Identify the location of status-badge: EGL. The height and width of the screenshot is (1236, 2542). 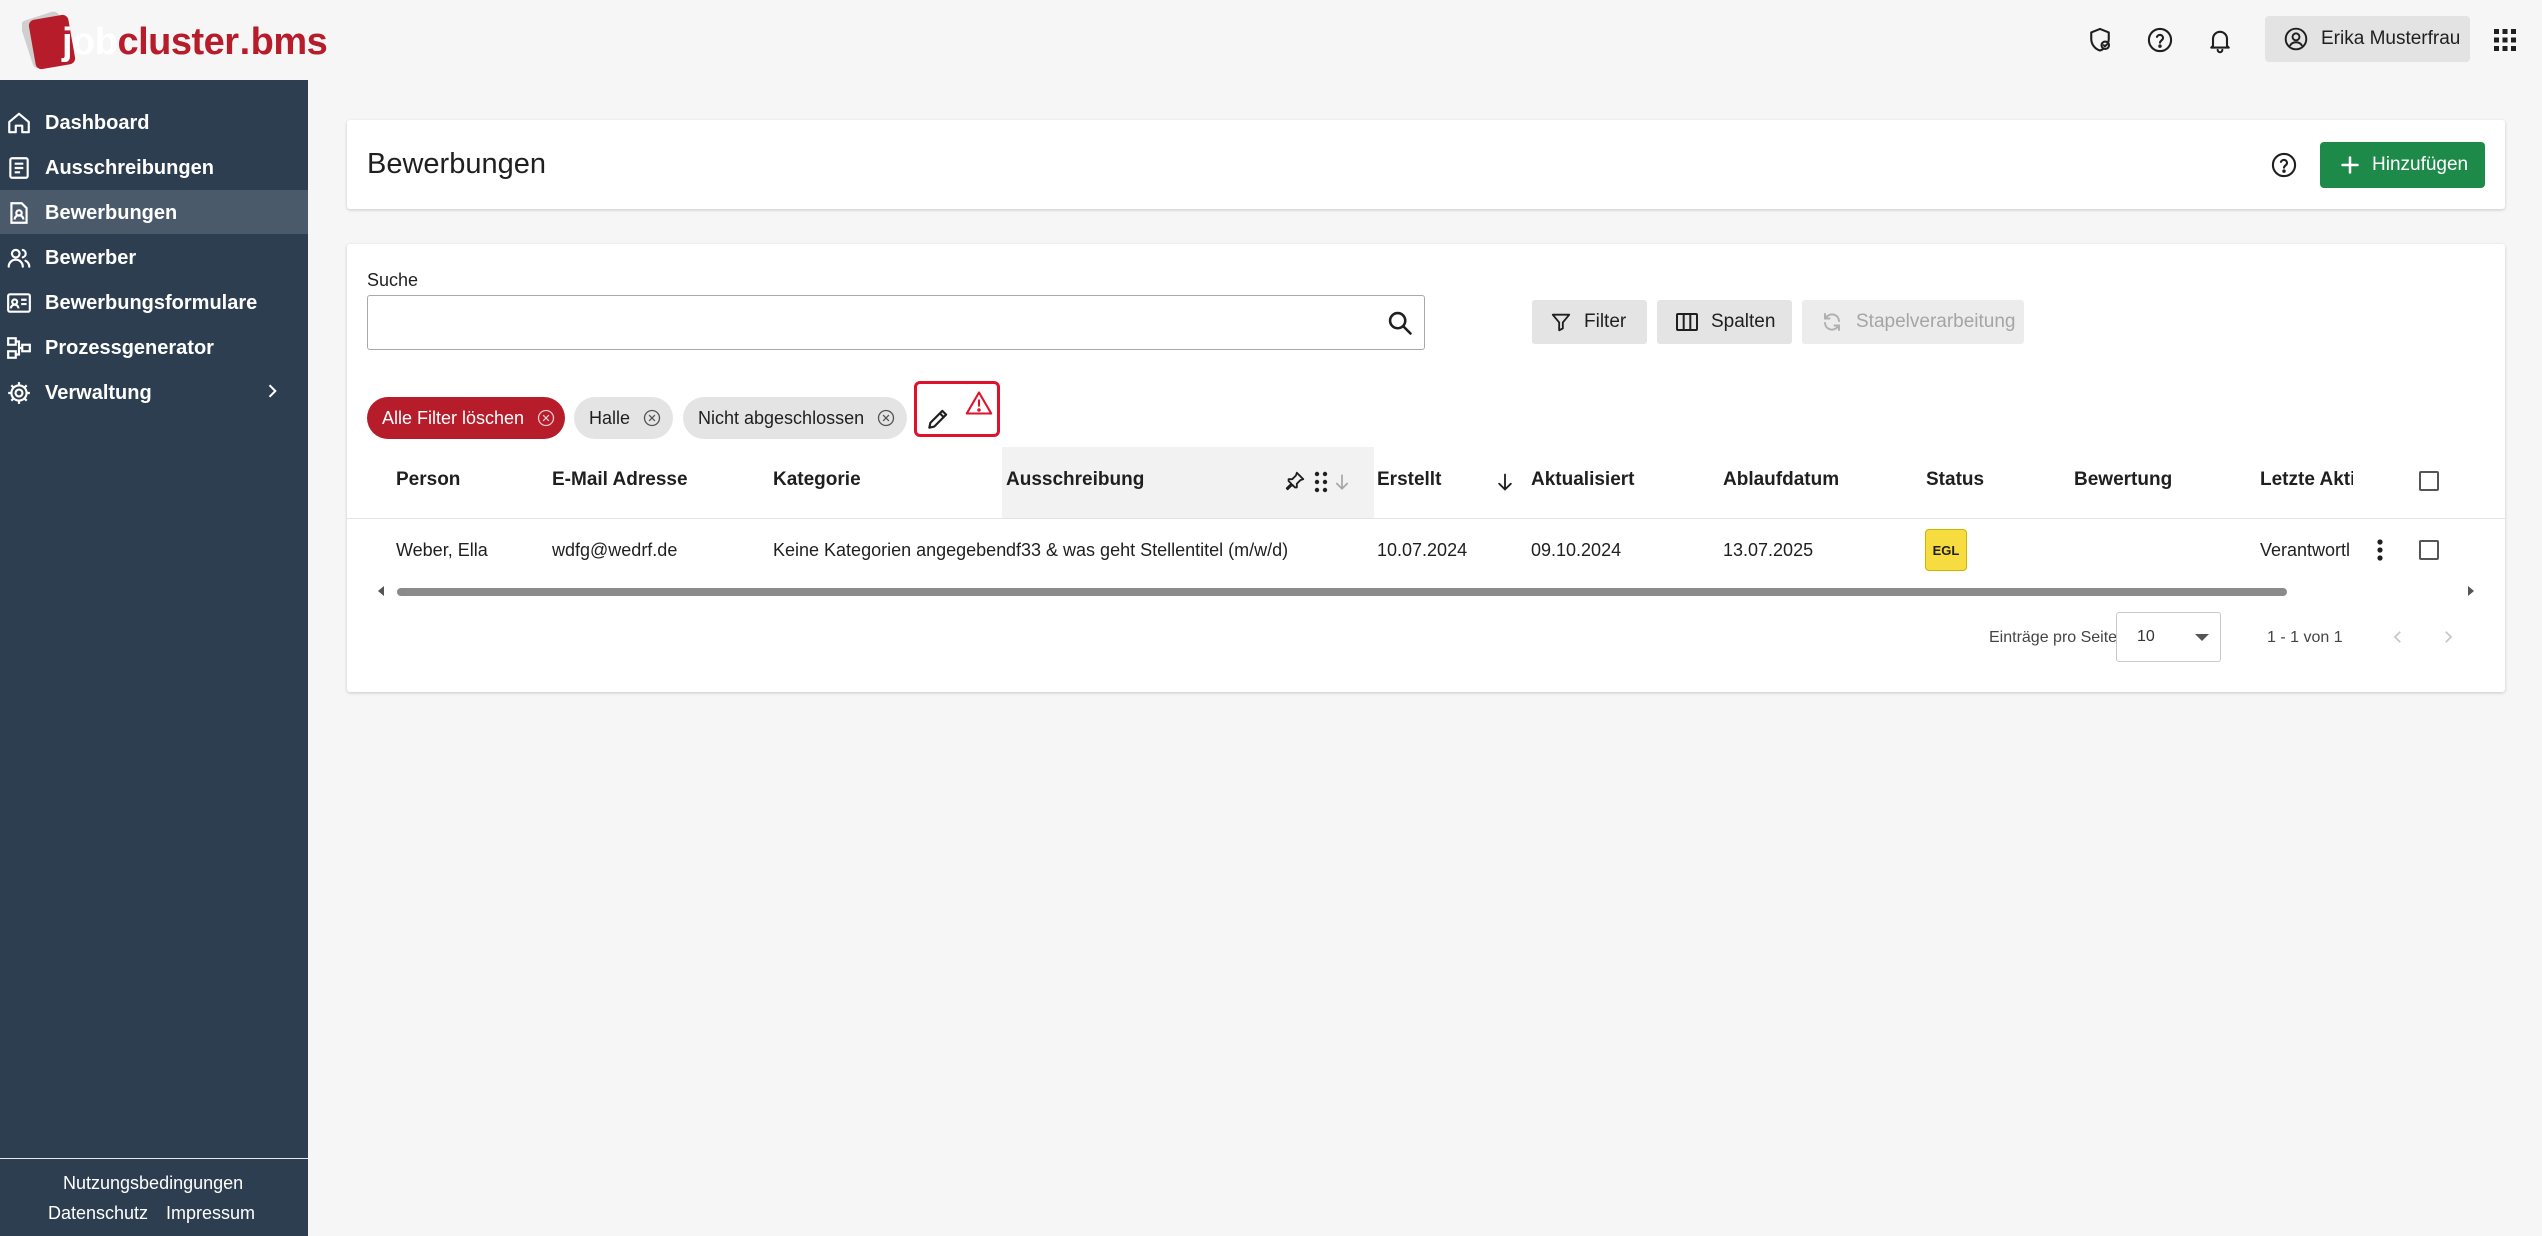
(1946, 550).